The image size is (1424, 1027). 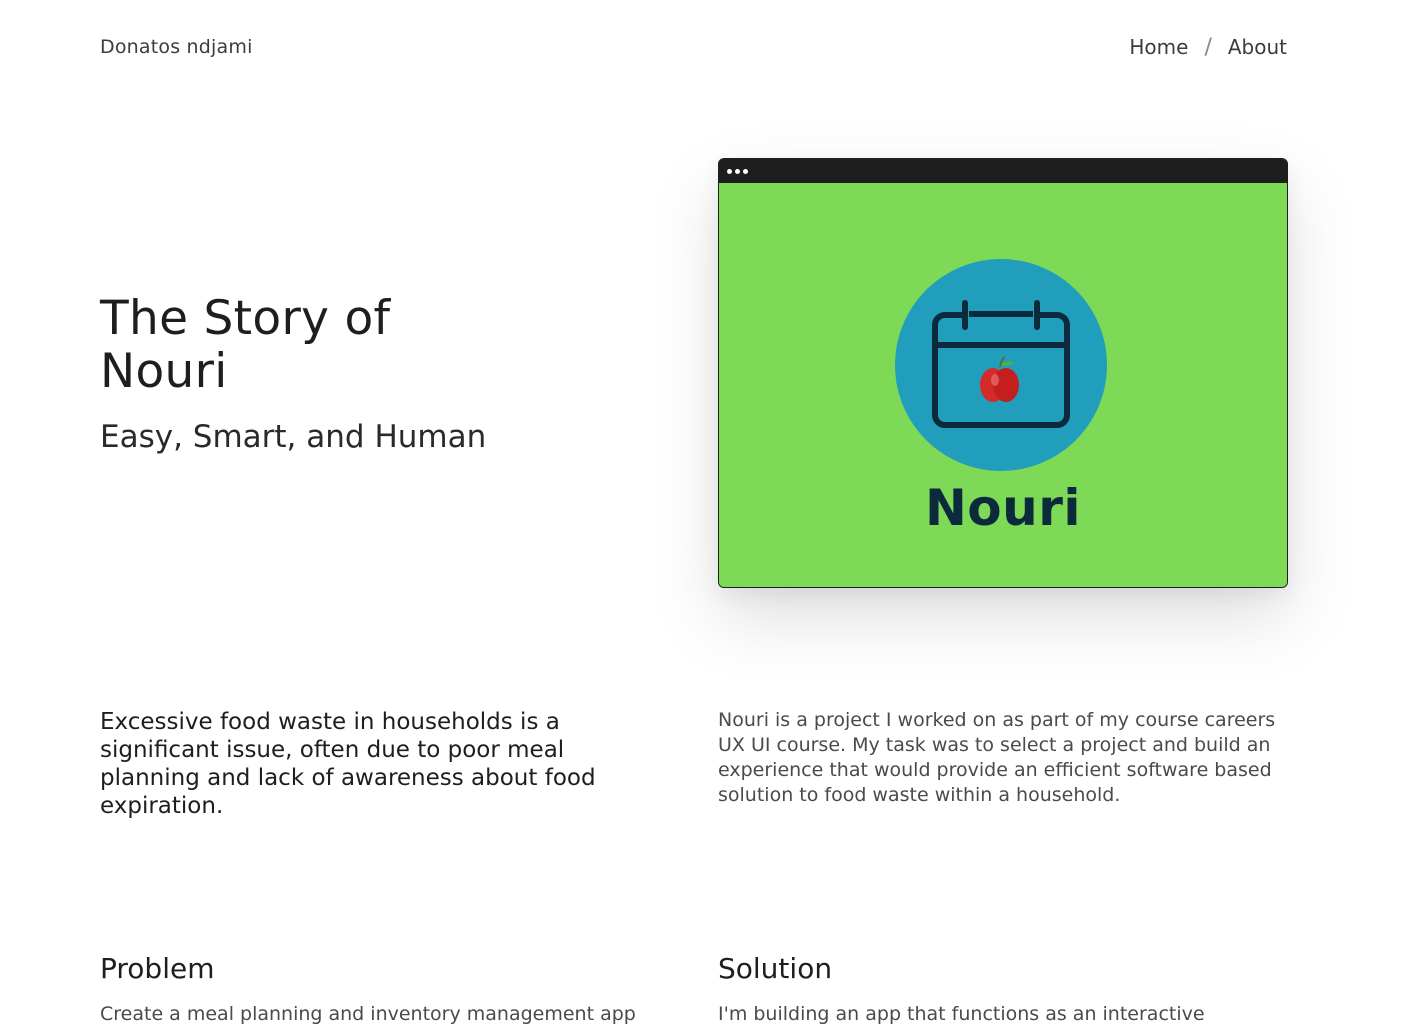 What do you see at coordinates (157, 968) in the screenshot?
I see `problem-heading: Problem` at bounding box center [157, 968].